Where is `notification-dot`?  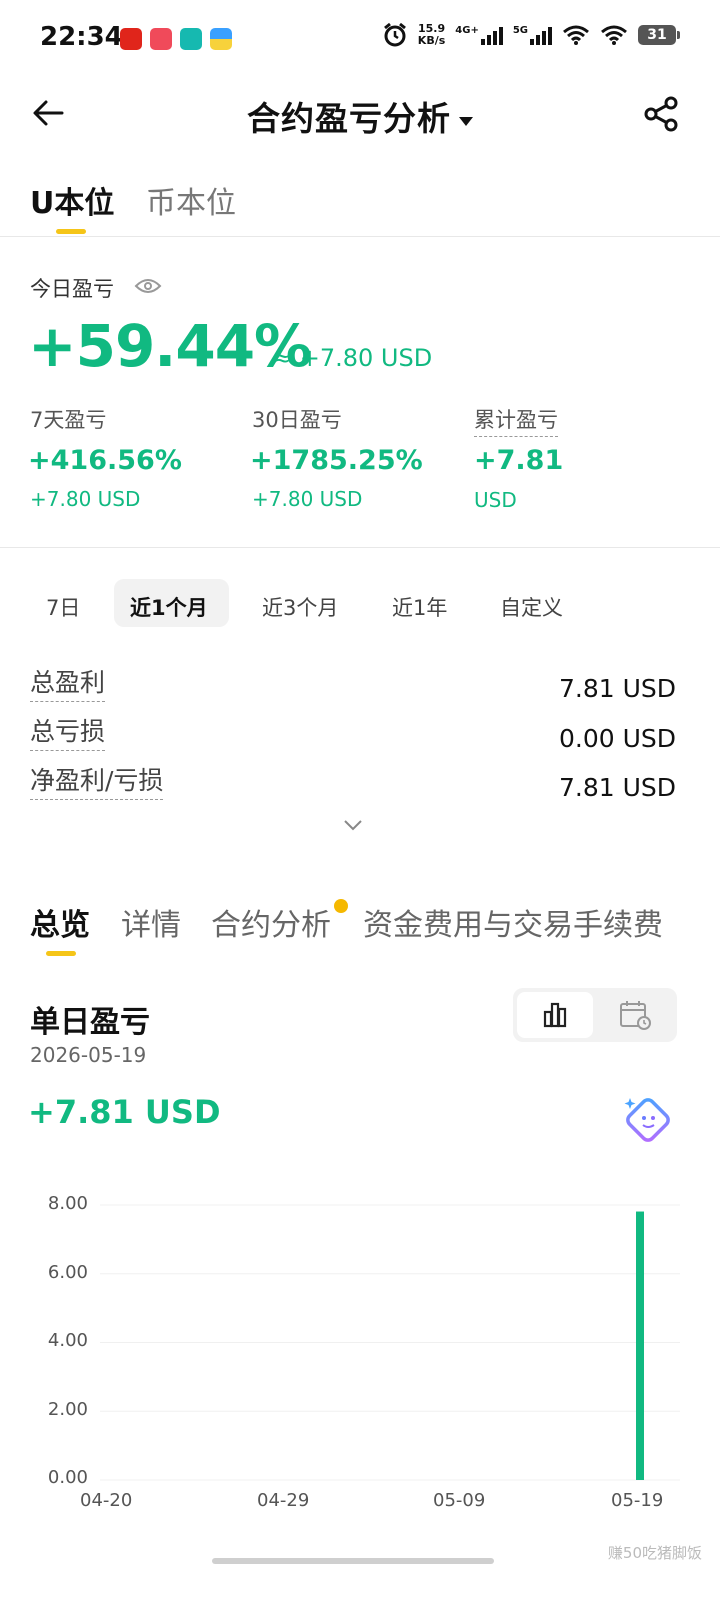
notification-dot is located at coordinates (341, 906).